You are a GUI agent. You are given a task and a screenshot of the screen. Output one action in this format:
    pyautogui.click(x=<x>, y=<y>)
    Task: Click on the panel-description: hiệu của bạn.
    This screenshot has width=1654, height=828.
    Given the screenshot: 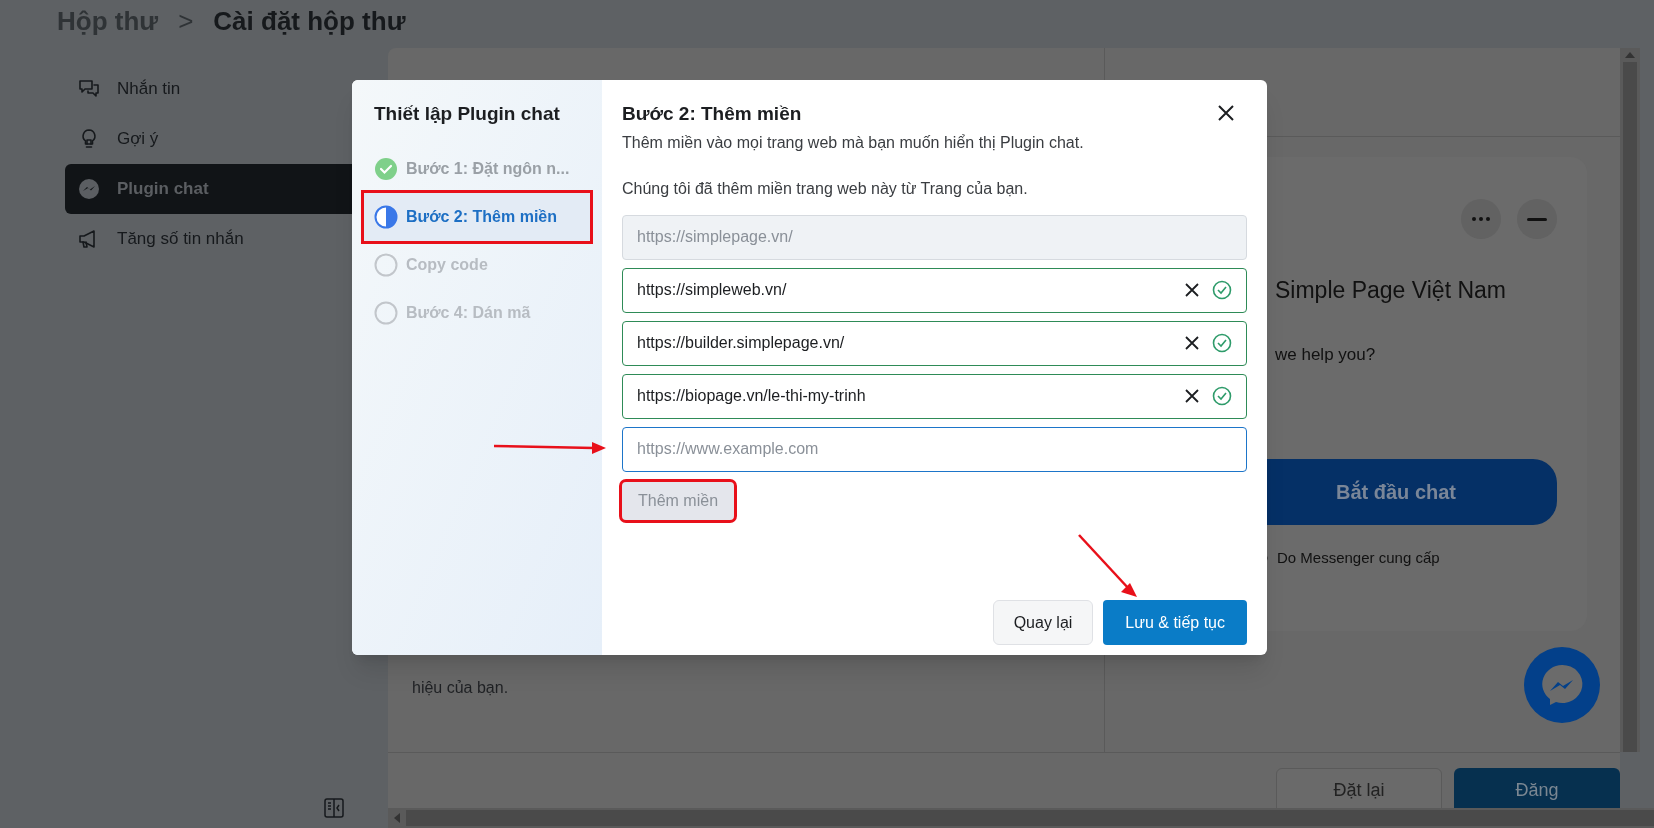 What is the action you would take?
    pyautogui.click(x=461, y=688)
    